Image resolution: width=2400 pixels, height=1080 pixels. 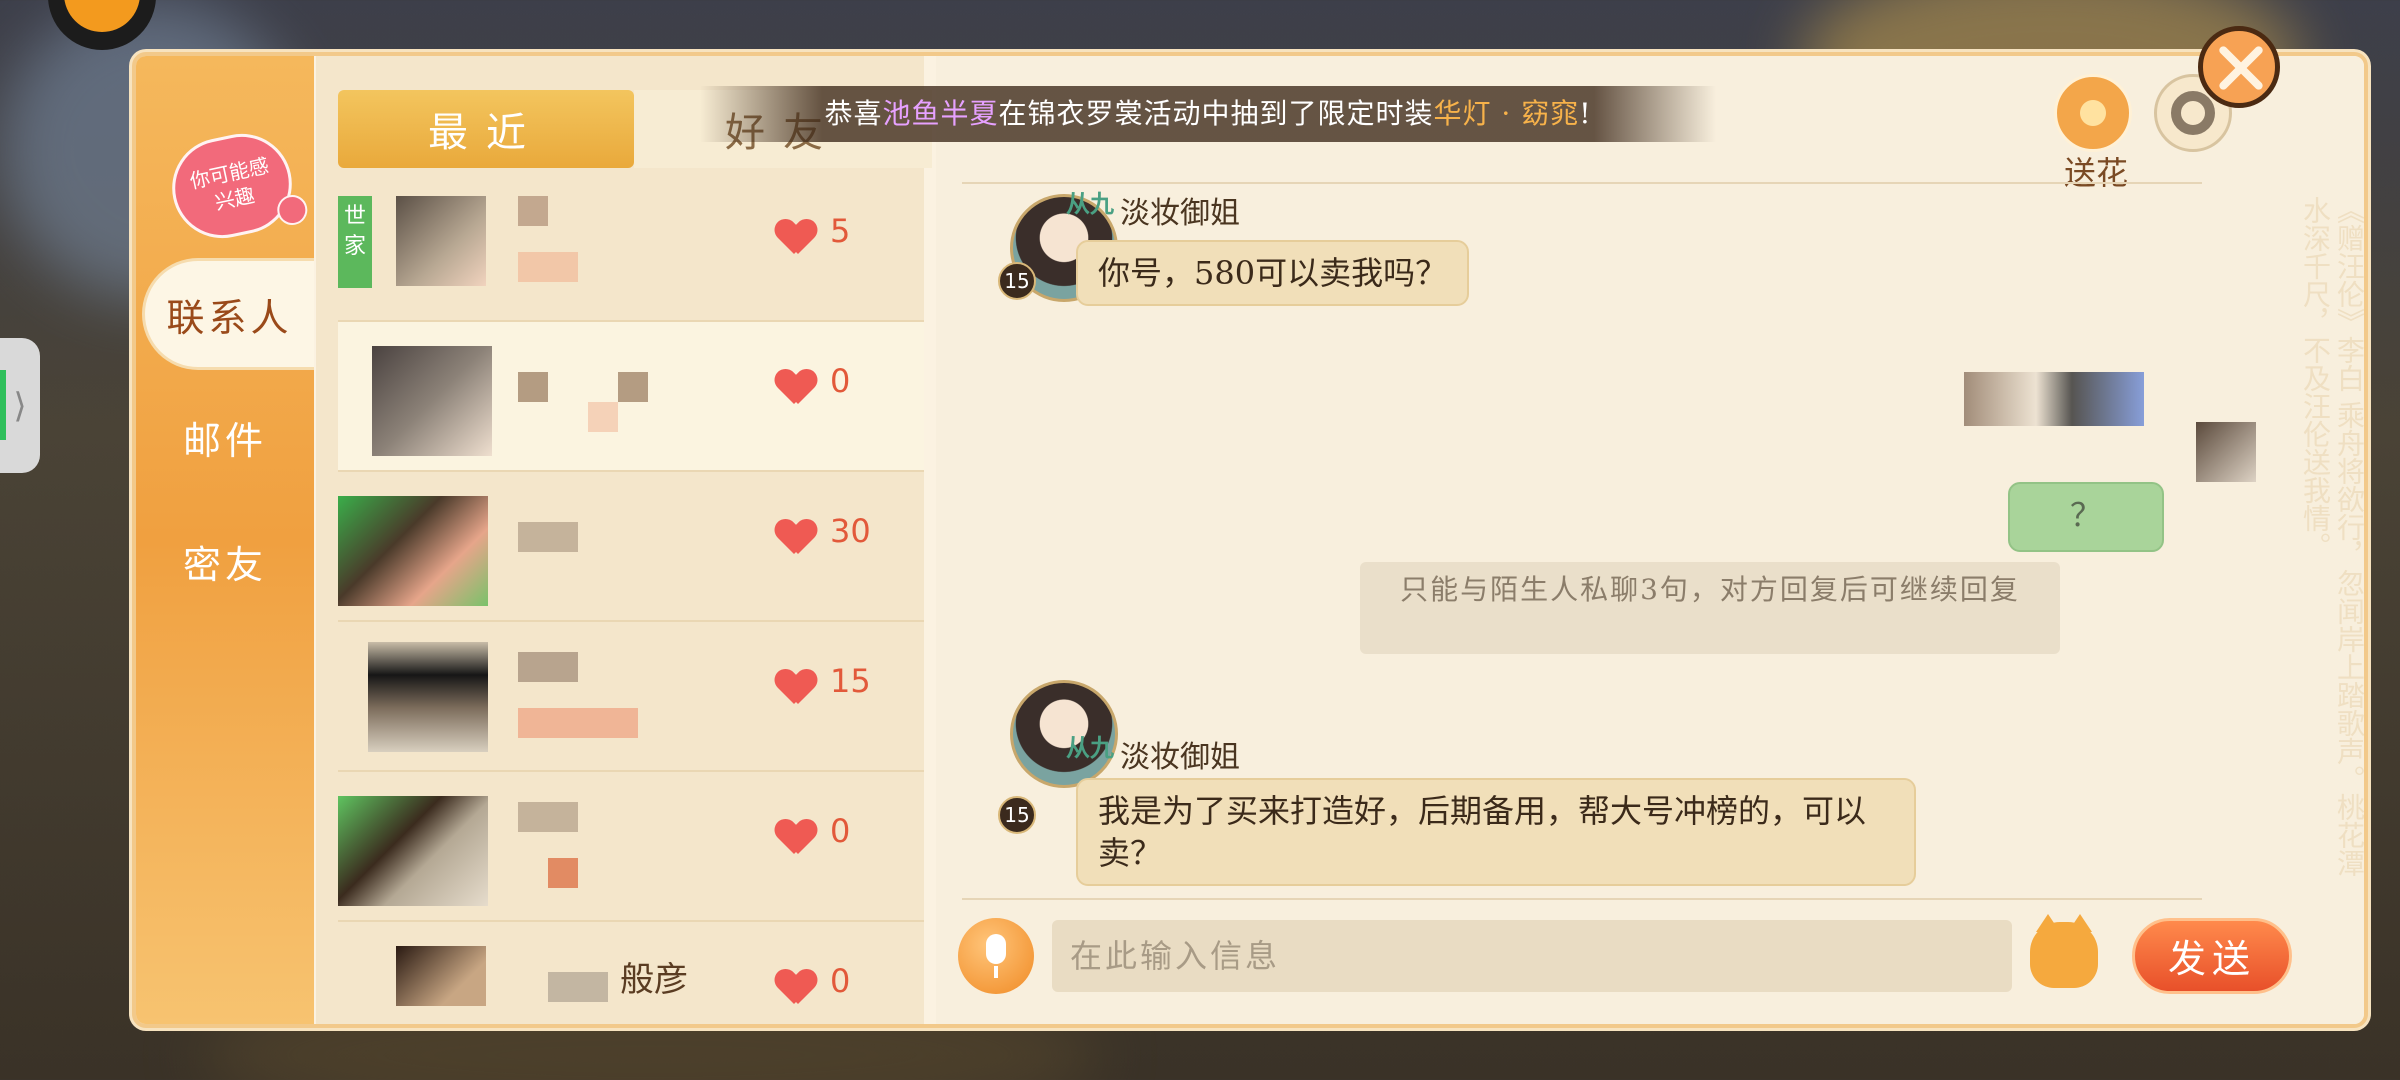 I want to click on nav-mail: 邮件, so click(x=225, y=437).